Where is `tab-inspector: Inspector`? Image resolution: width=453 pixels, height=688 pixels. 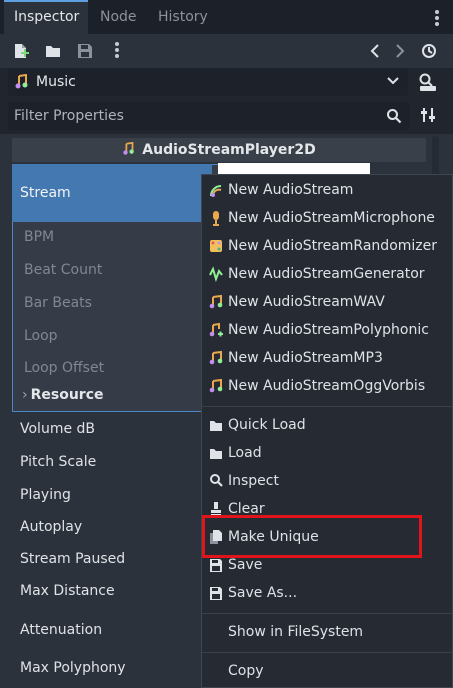 tab-inspector: Inspector is located at coordinates (46, 17).